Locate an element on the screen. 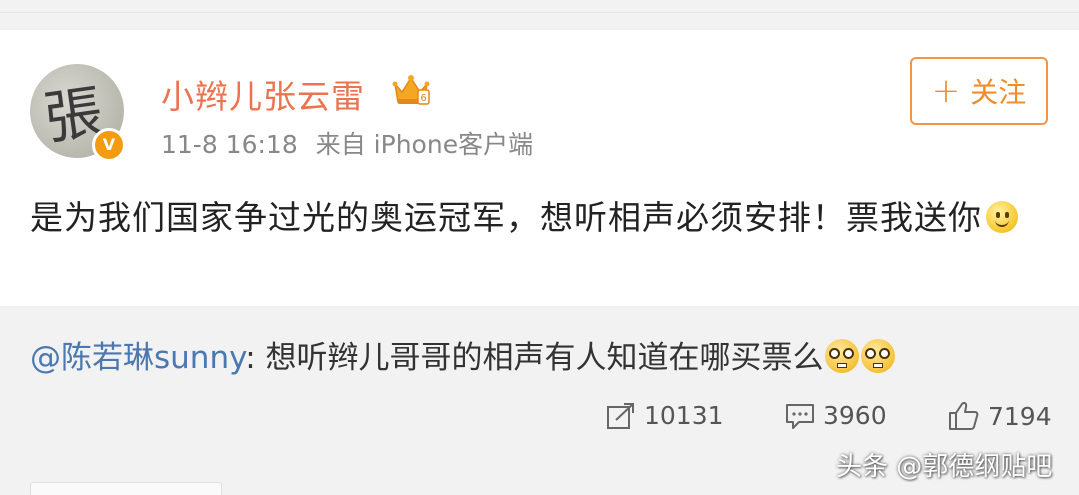 Image resolution: width=1079 pixels, height=495 pixels. top-divider is located at coordinates (539, 6).